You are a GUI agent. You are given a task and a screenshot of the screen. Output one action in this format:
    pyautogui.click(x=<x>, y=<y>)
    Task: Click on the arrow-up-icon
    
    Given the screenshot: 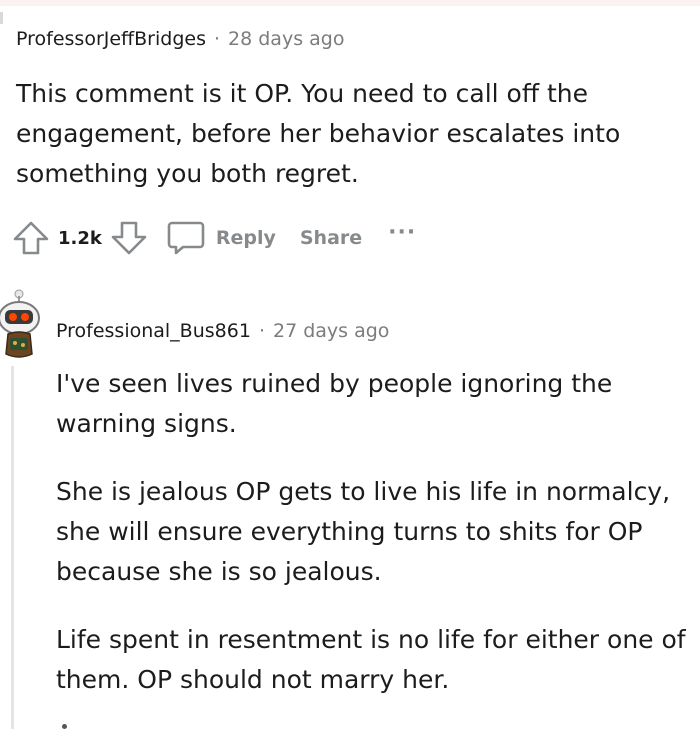 What is the action you would take?
    pyautogui.click(x=31, y=238)
    